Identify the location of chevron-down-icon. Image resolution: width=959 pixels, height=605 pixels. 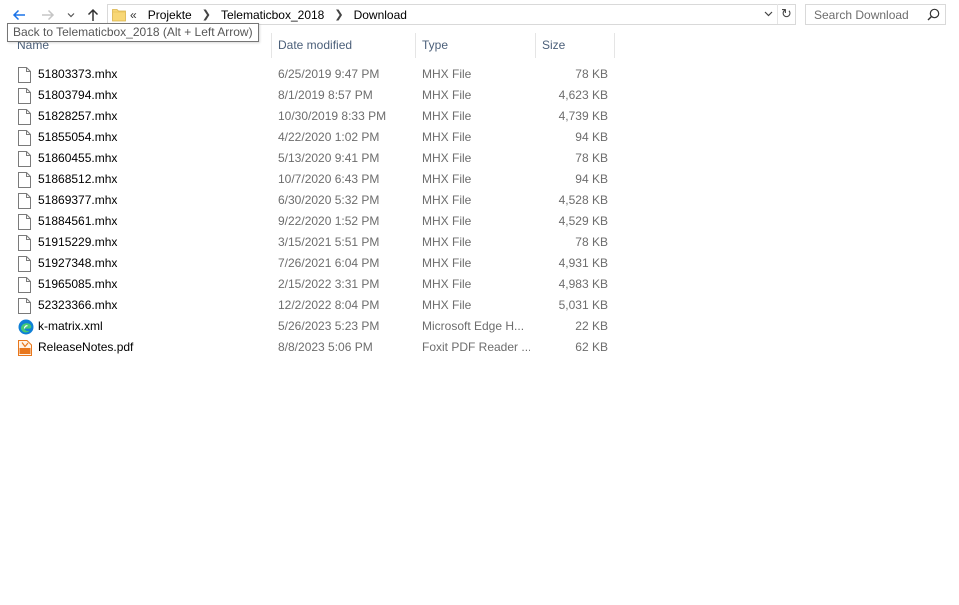
(768, 14).